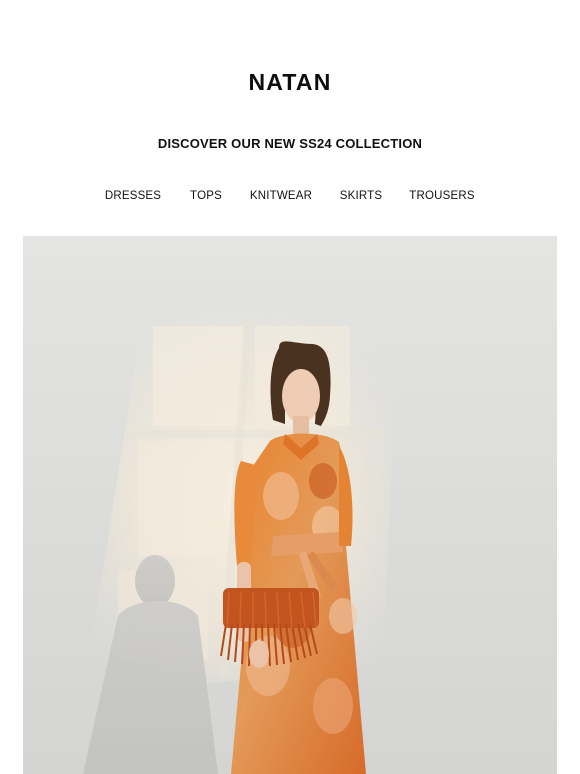 The width and height of the screenshot is (580, 774). I want to click on brand-logo: NATAN, so click(290, 82).